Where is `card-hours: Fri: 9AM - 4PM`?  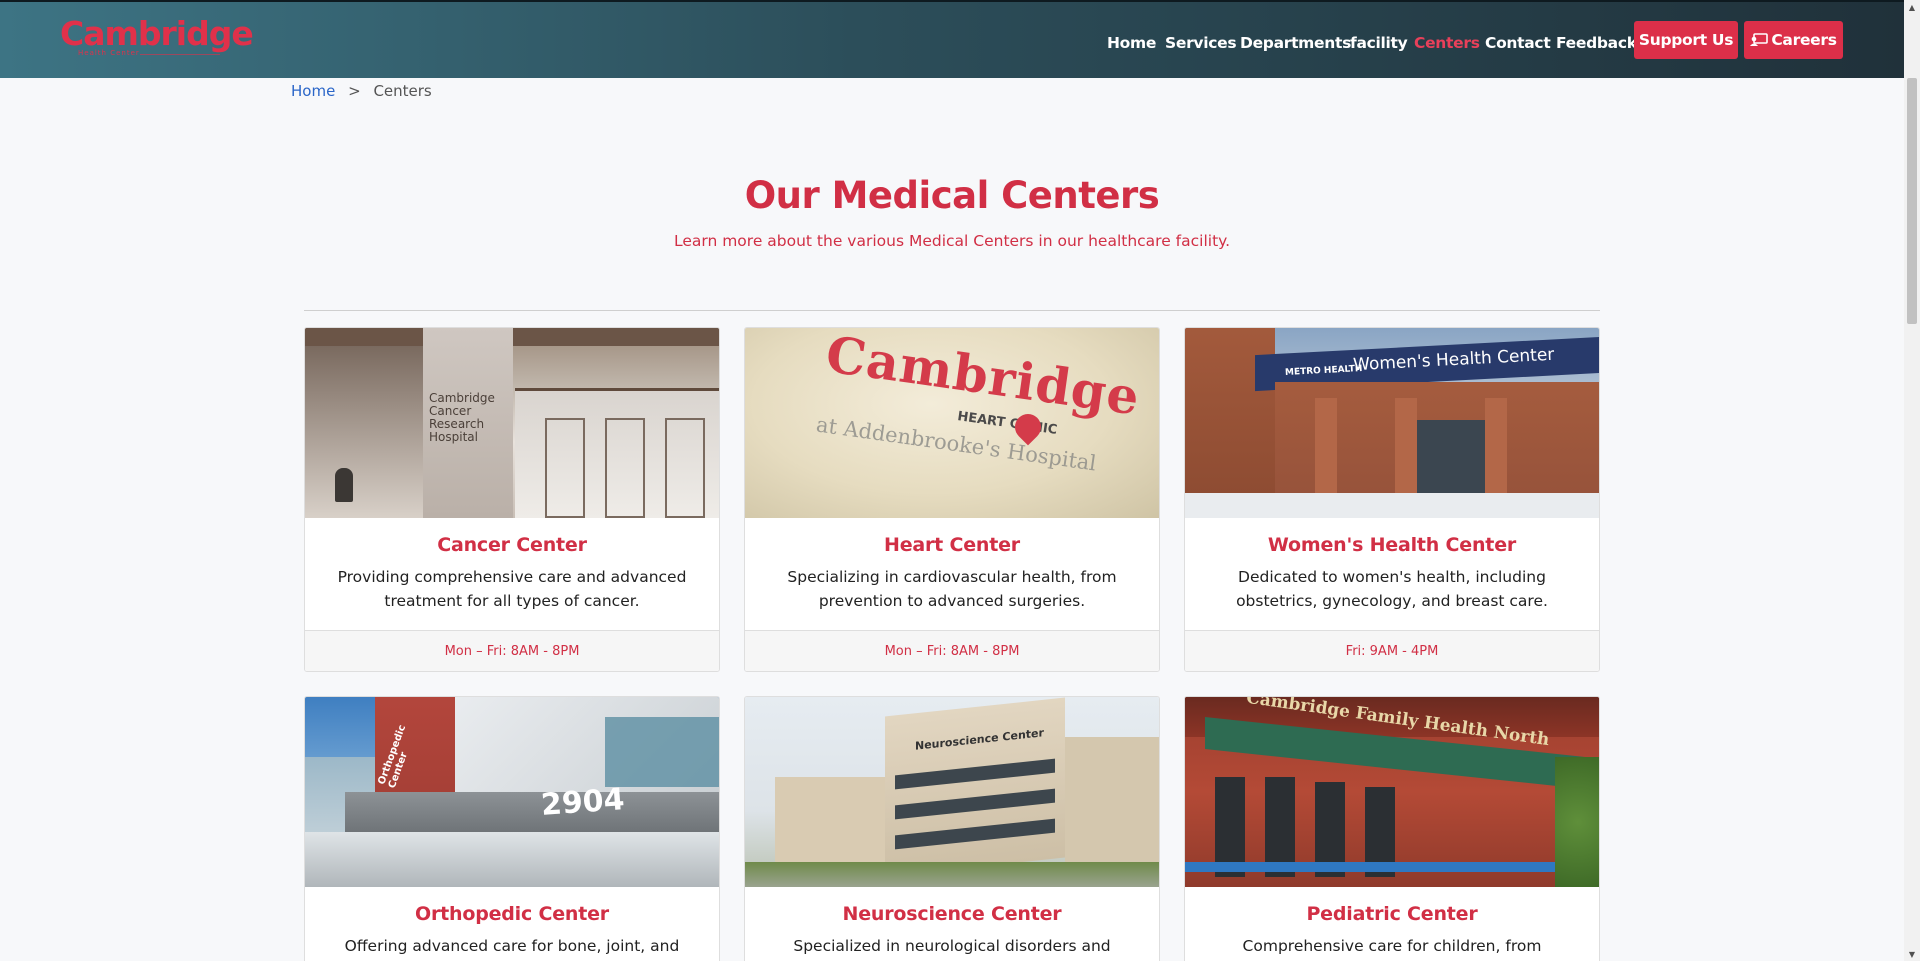
card-hours: Fri: 9AM - 4PM is located at coordinates (1392, 650).